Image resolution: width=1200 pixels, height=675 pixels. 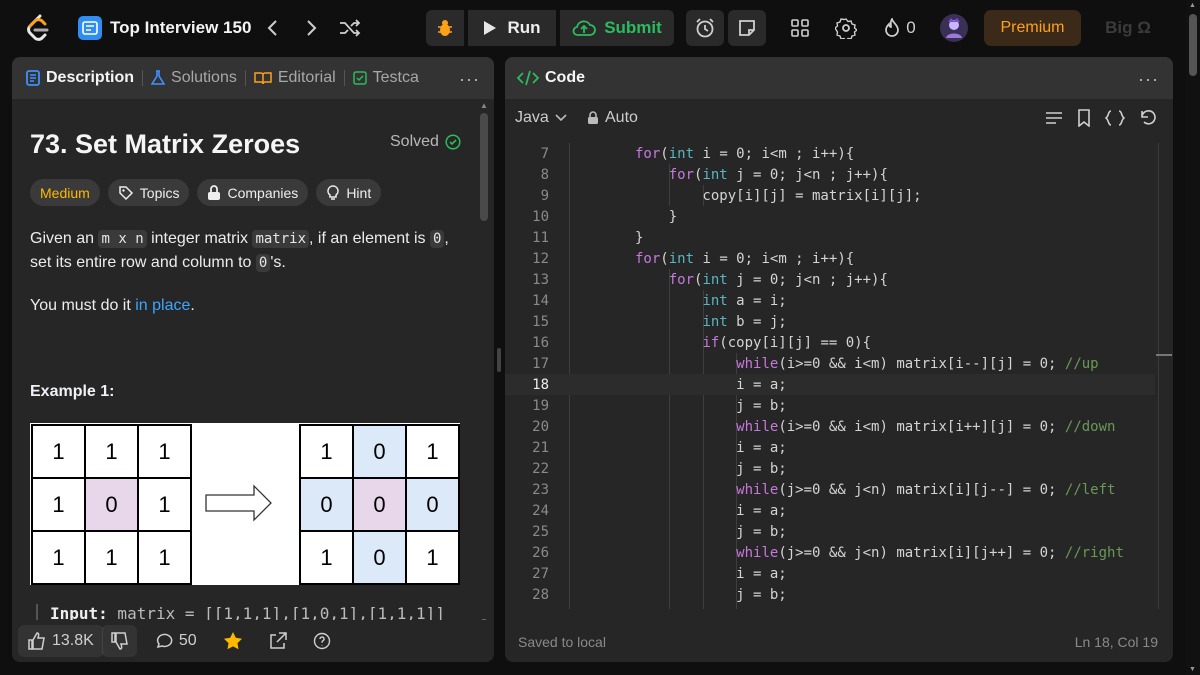 What do you see at coordinates (281, 239) in the screenshot?
I see `inline-code: matrix` at bounding box center [281, 239].